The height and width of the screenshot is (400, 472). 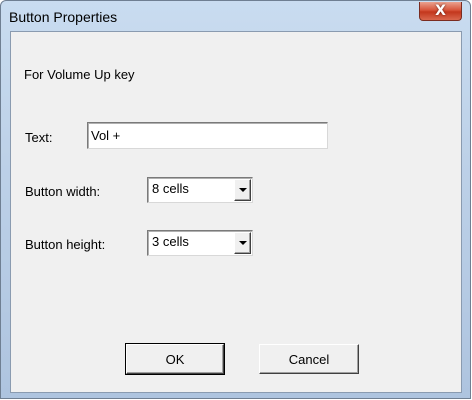 I want to click on cancel-button: Cancel, so click(x=309, y=359).